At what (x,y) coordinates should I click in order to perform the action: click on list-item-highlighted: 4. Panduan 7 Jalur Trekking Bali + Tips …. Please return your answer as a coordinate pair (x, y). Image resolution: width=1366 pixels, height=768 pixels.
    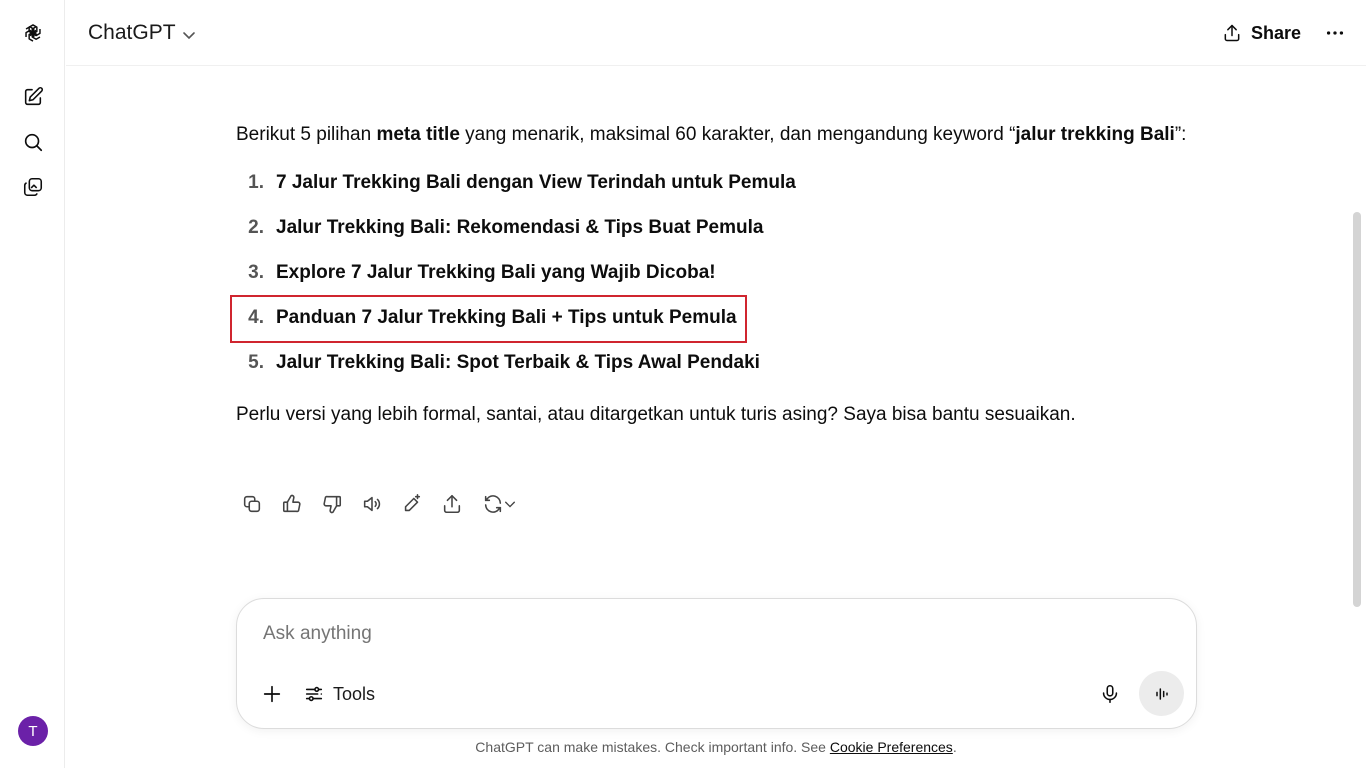
    Looking at the image, I should click on (713, 319).